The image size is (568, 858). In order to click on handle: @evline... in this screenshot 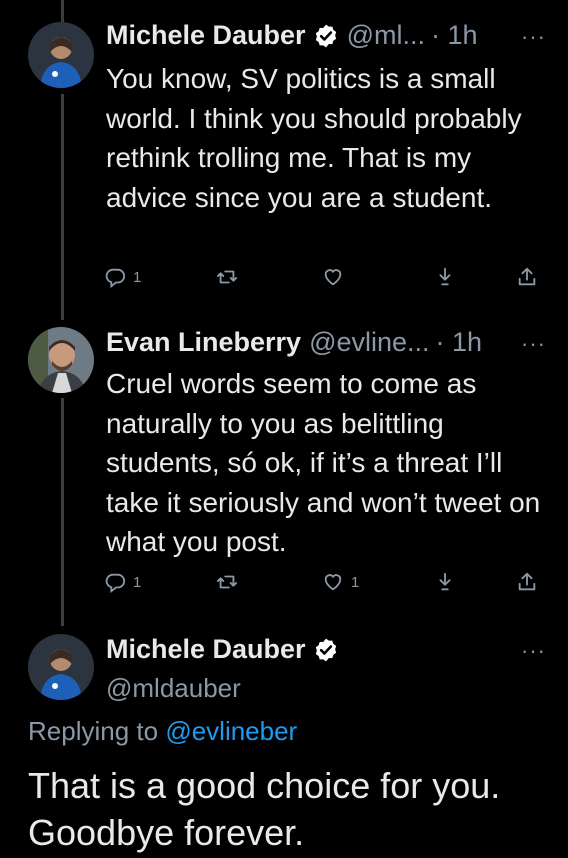, I will do `click(369, 342)`.